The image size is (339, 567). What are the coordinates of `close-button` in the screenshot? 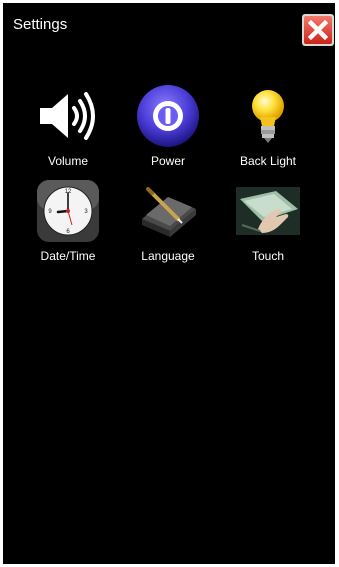 It's located at (318, 30).